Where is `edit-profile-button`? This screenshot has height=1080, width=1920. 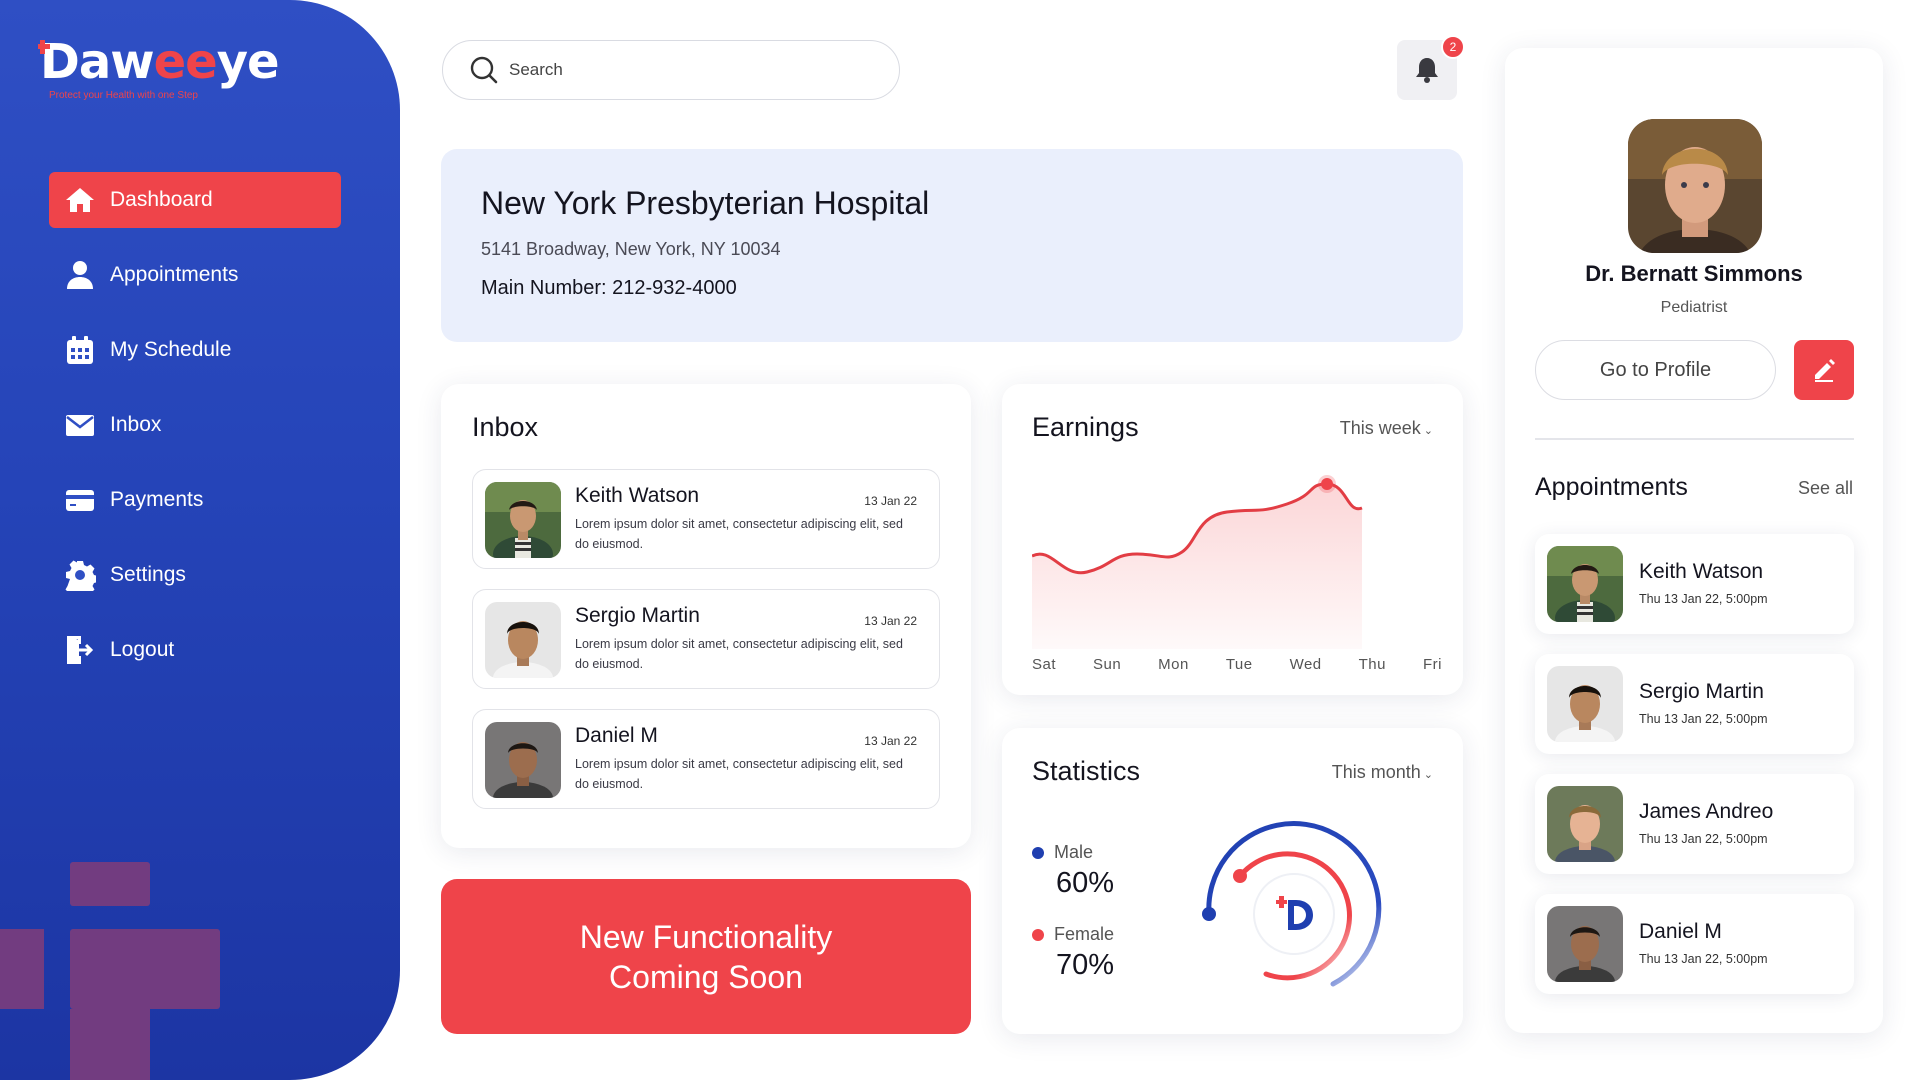 edit-profile-button is located at coordinates (1824, 370).